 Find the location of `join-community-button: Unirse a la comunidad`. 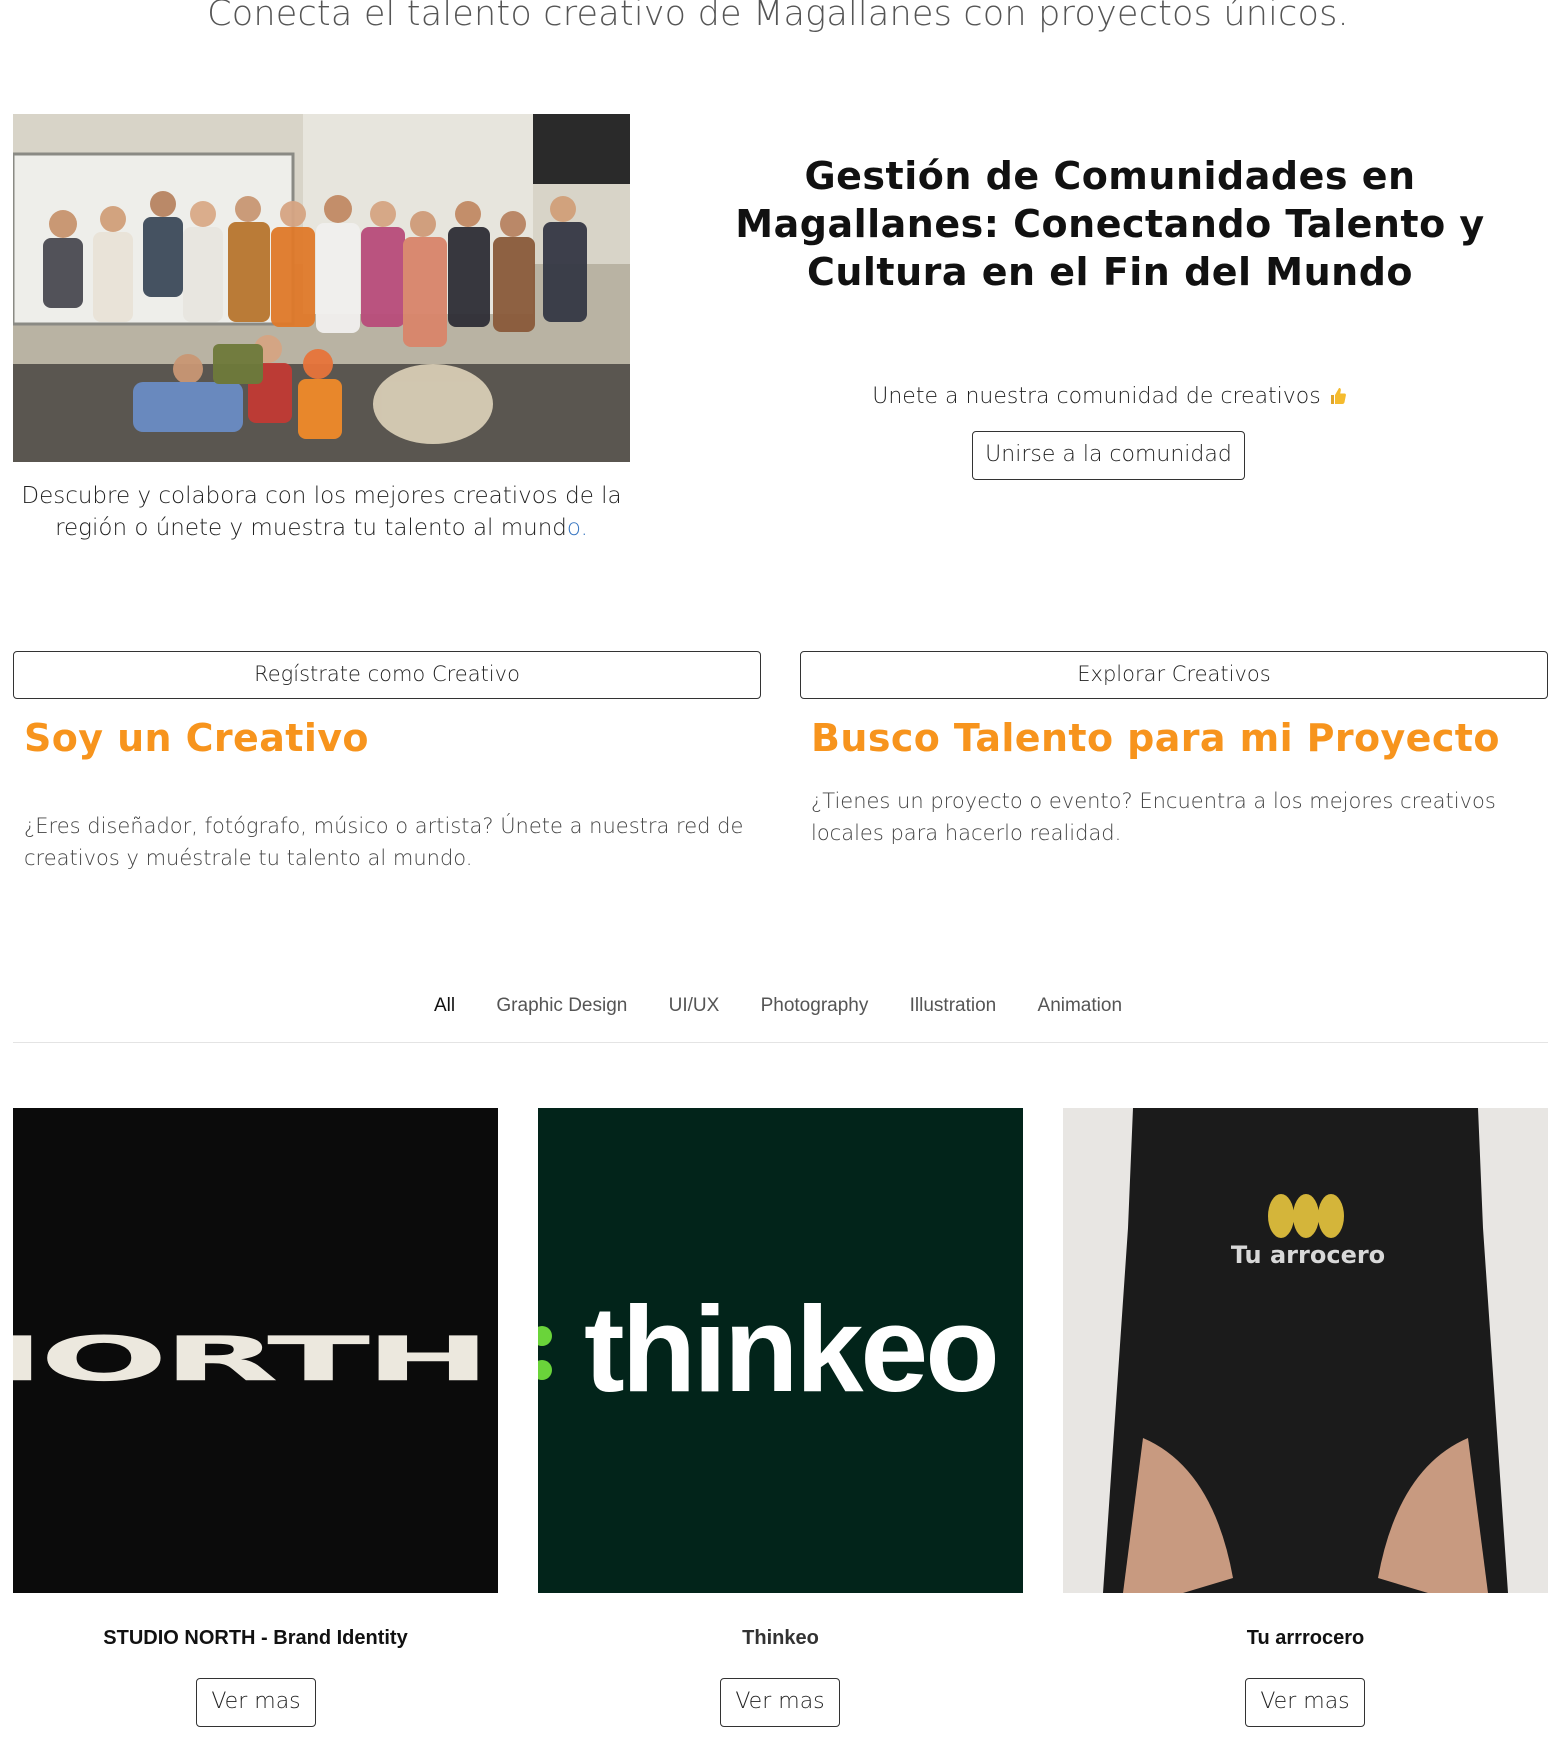

join-community-button: Unirse a la comunidad is located at coordinates (1108, 455).